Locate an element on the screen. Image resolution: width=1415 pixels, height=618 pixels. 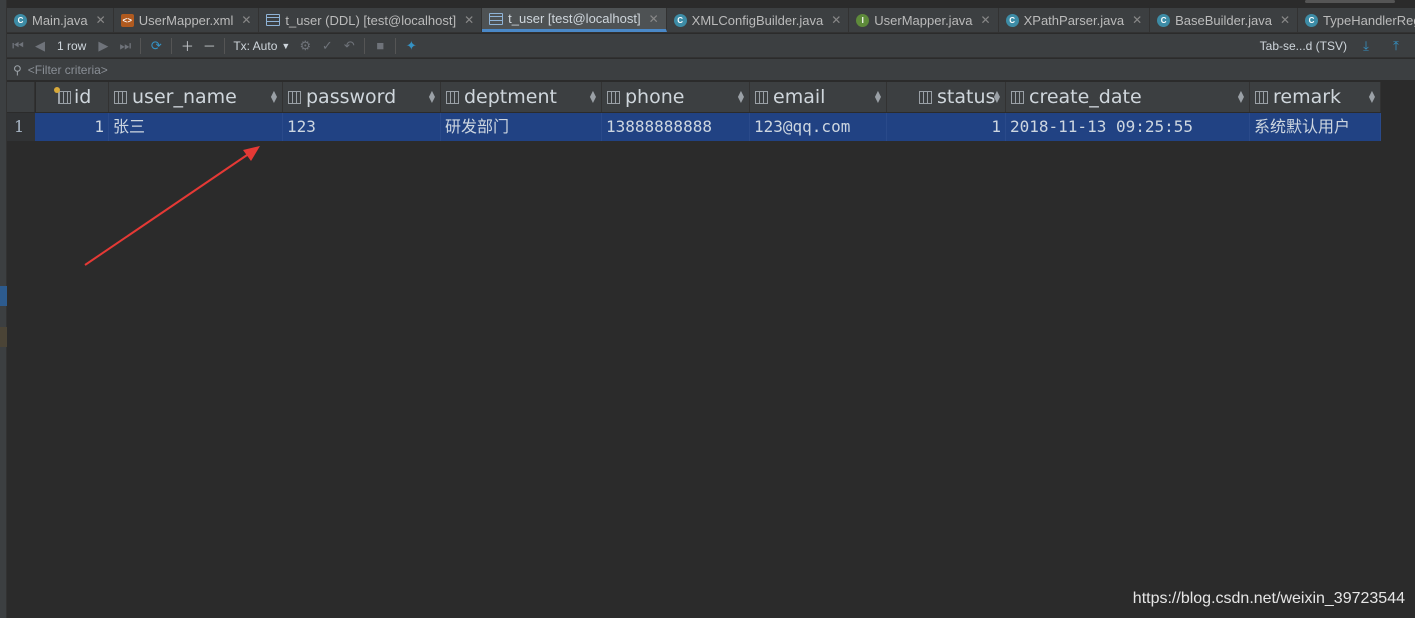
pin-tab-icon: ✦ is located at coordinates (411, 46).